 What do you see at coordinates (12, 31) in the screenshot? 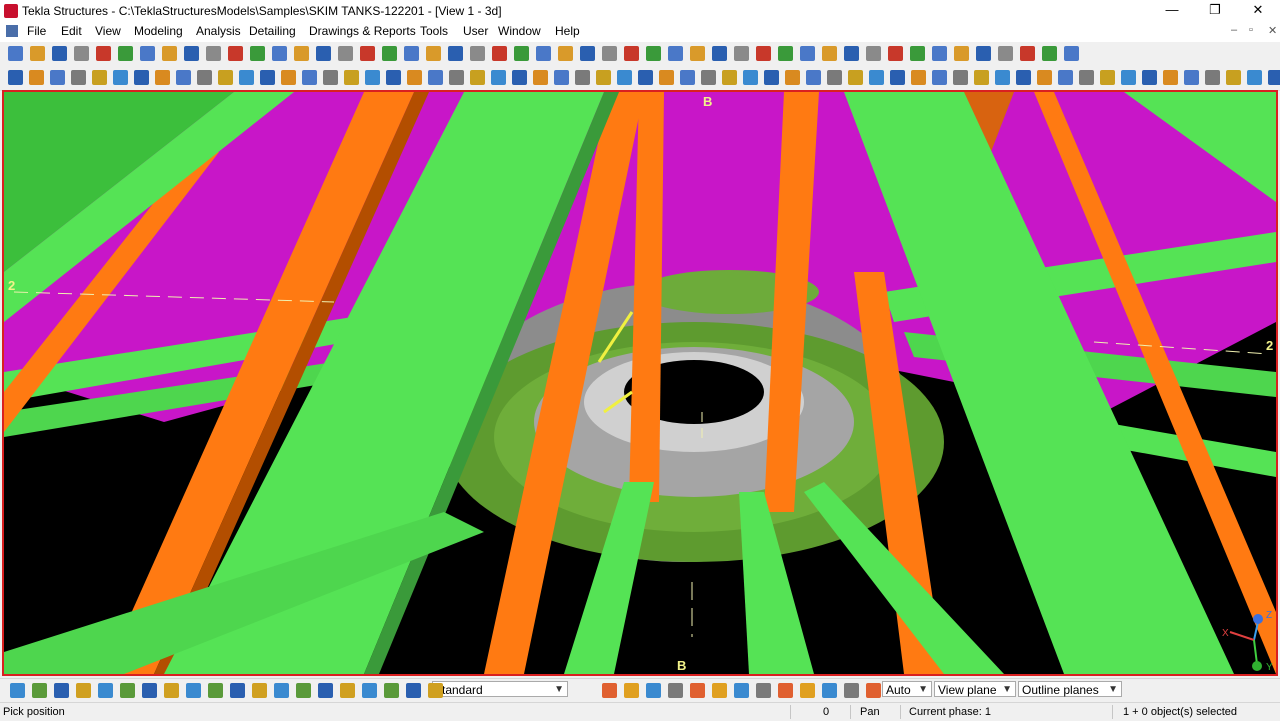
I see `document-icon` at bounding box center [12, 31].